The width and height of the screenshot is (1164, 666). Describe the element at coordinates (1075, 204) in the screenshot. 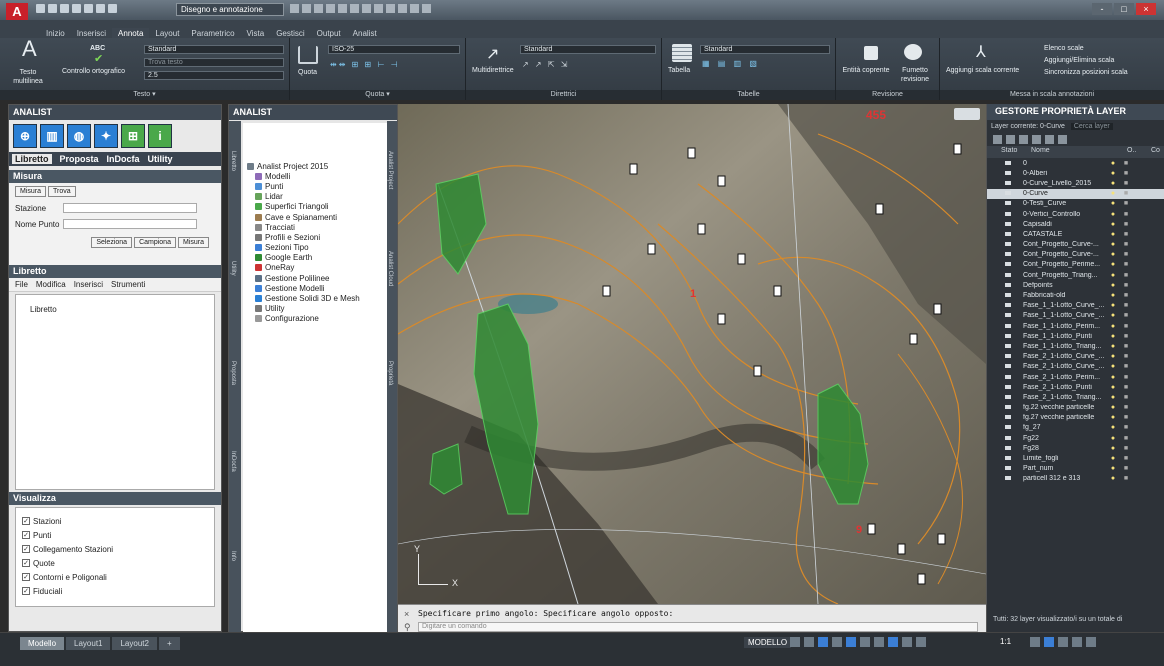

I see `layer-row: 0-Testi_Curve ● ■` at that location.